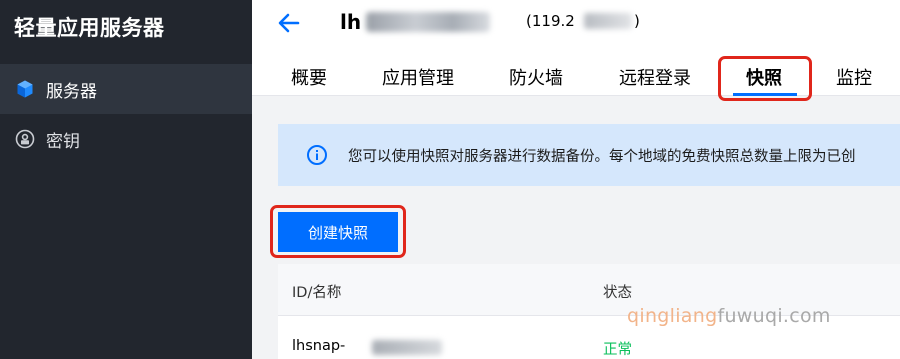 The height and width of the screenshot is (359, 900). What do you see at coordinates (317, 155) in the screenshot?
I see `info-icon` at bounding box center [317, 155].